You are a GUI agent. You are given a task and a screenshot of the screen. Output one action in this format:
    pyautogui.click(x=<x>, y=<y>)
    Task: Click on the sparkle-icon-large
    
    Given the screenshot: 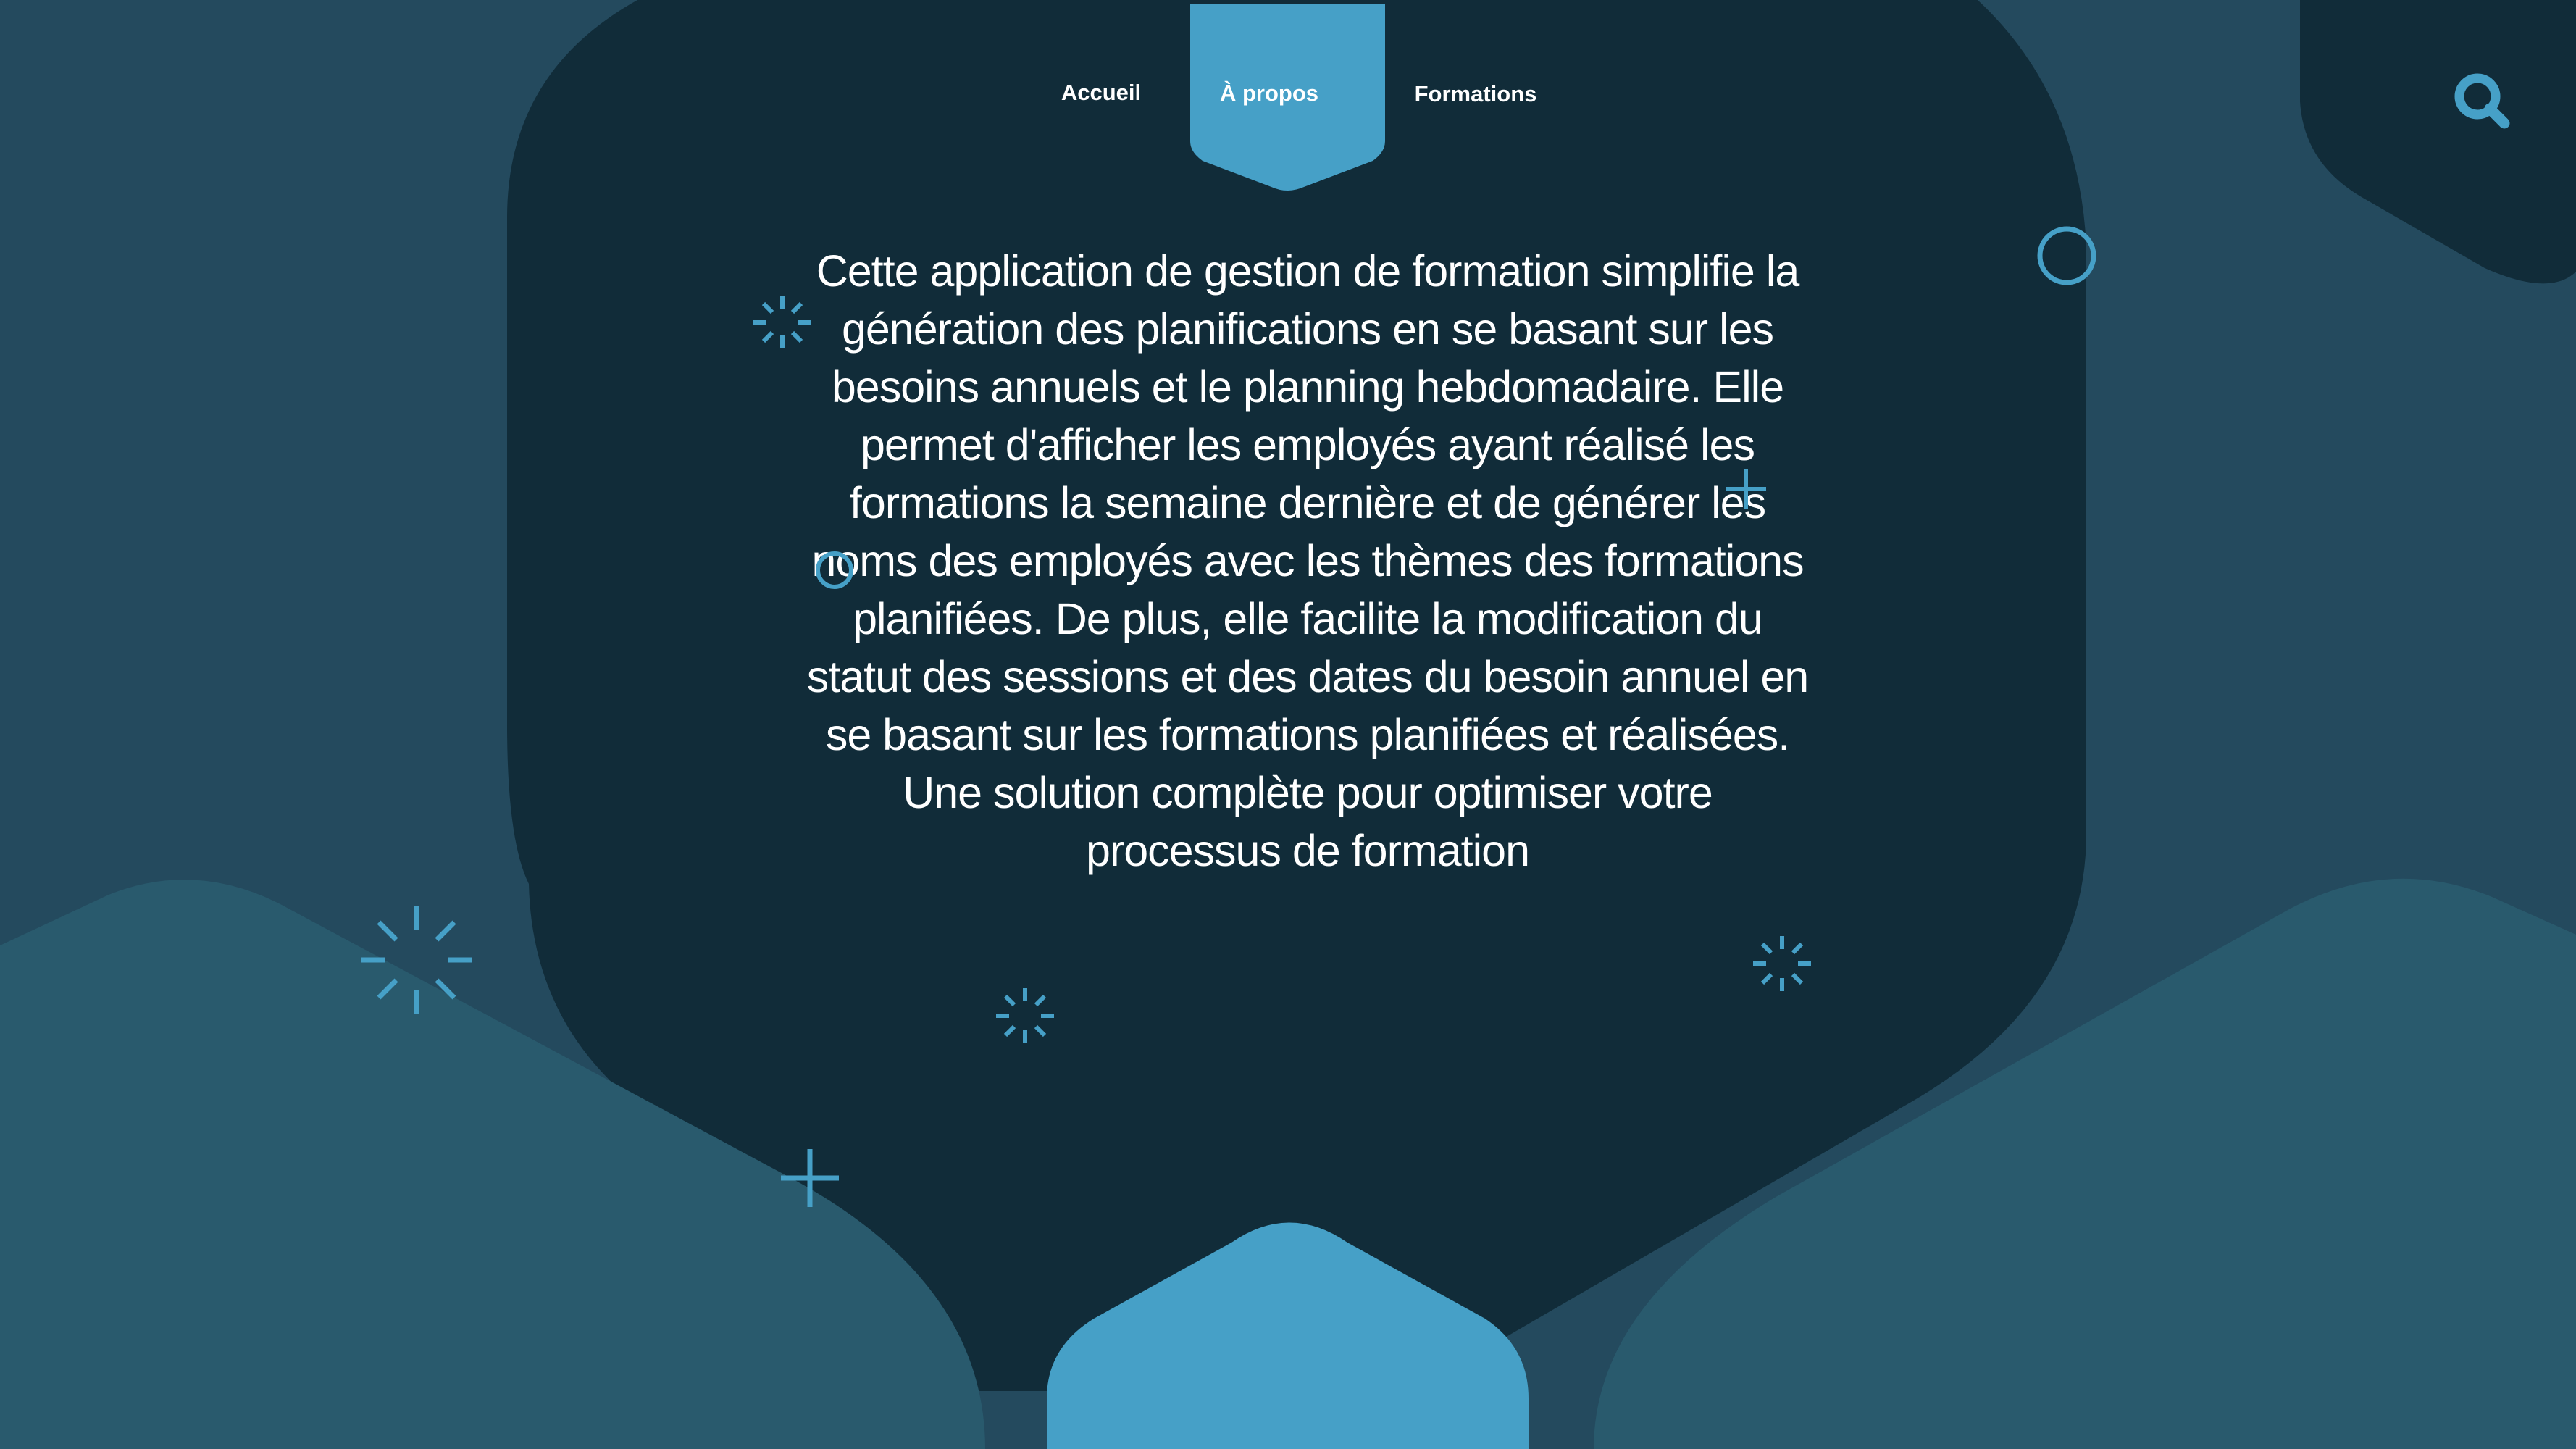 What is the action you would take?
    pyautogui.click(x=417, y=960)
    